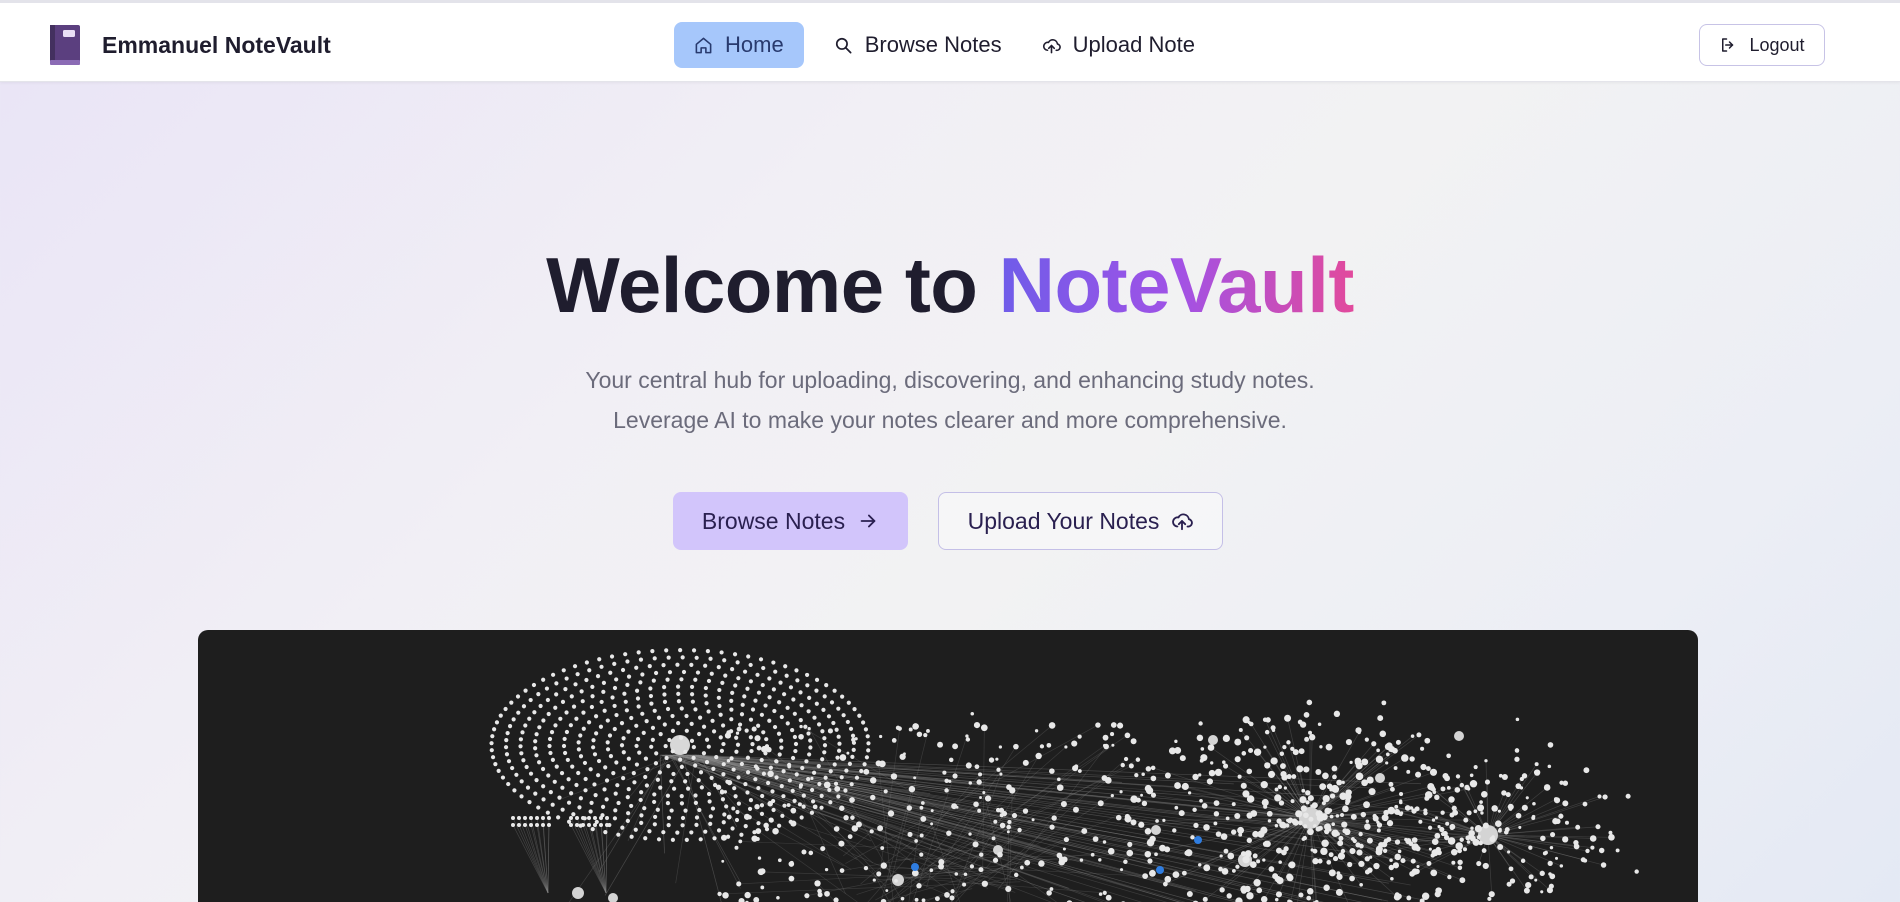 The image size is (1900, 902). I want to click on graph-edge, so click(536, 859).